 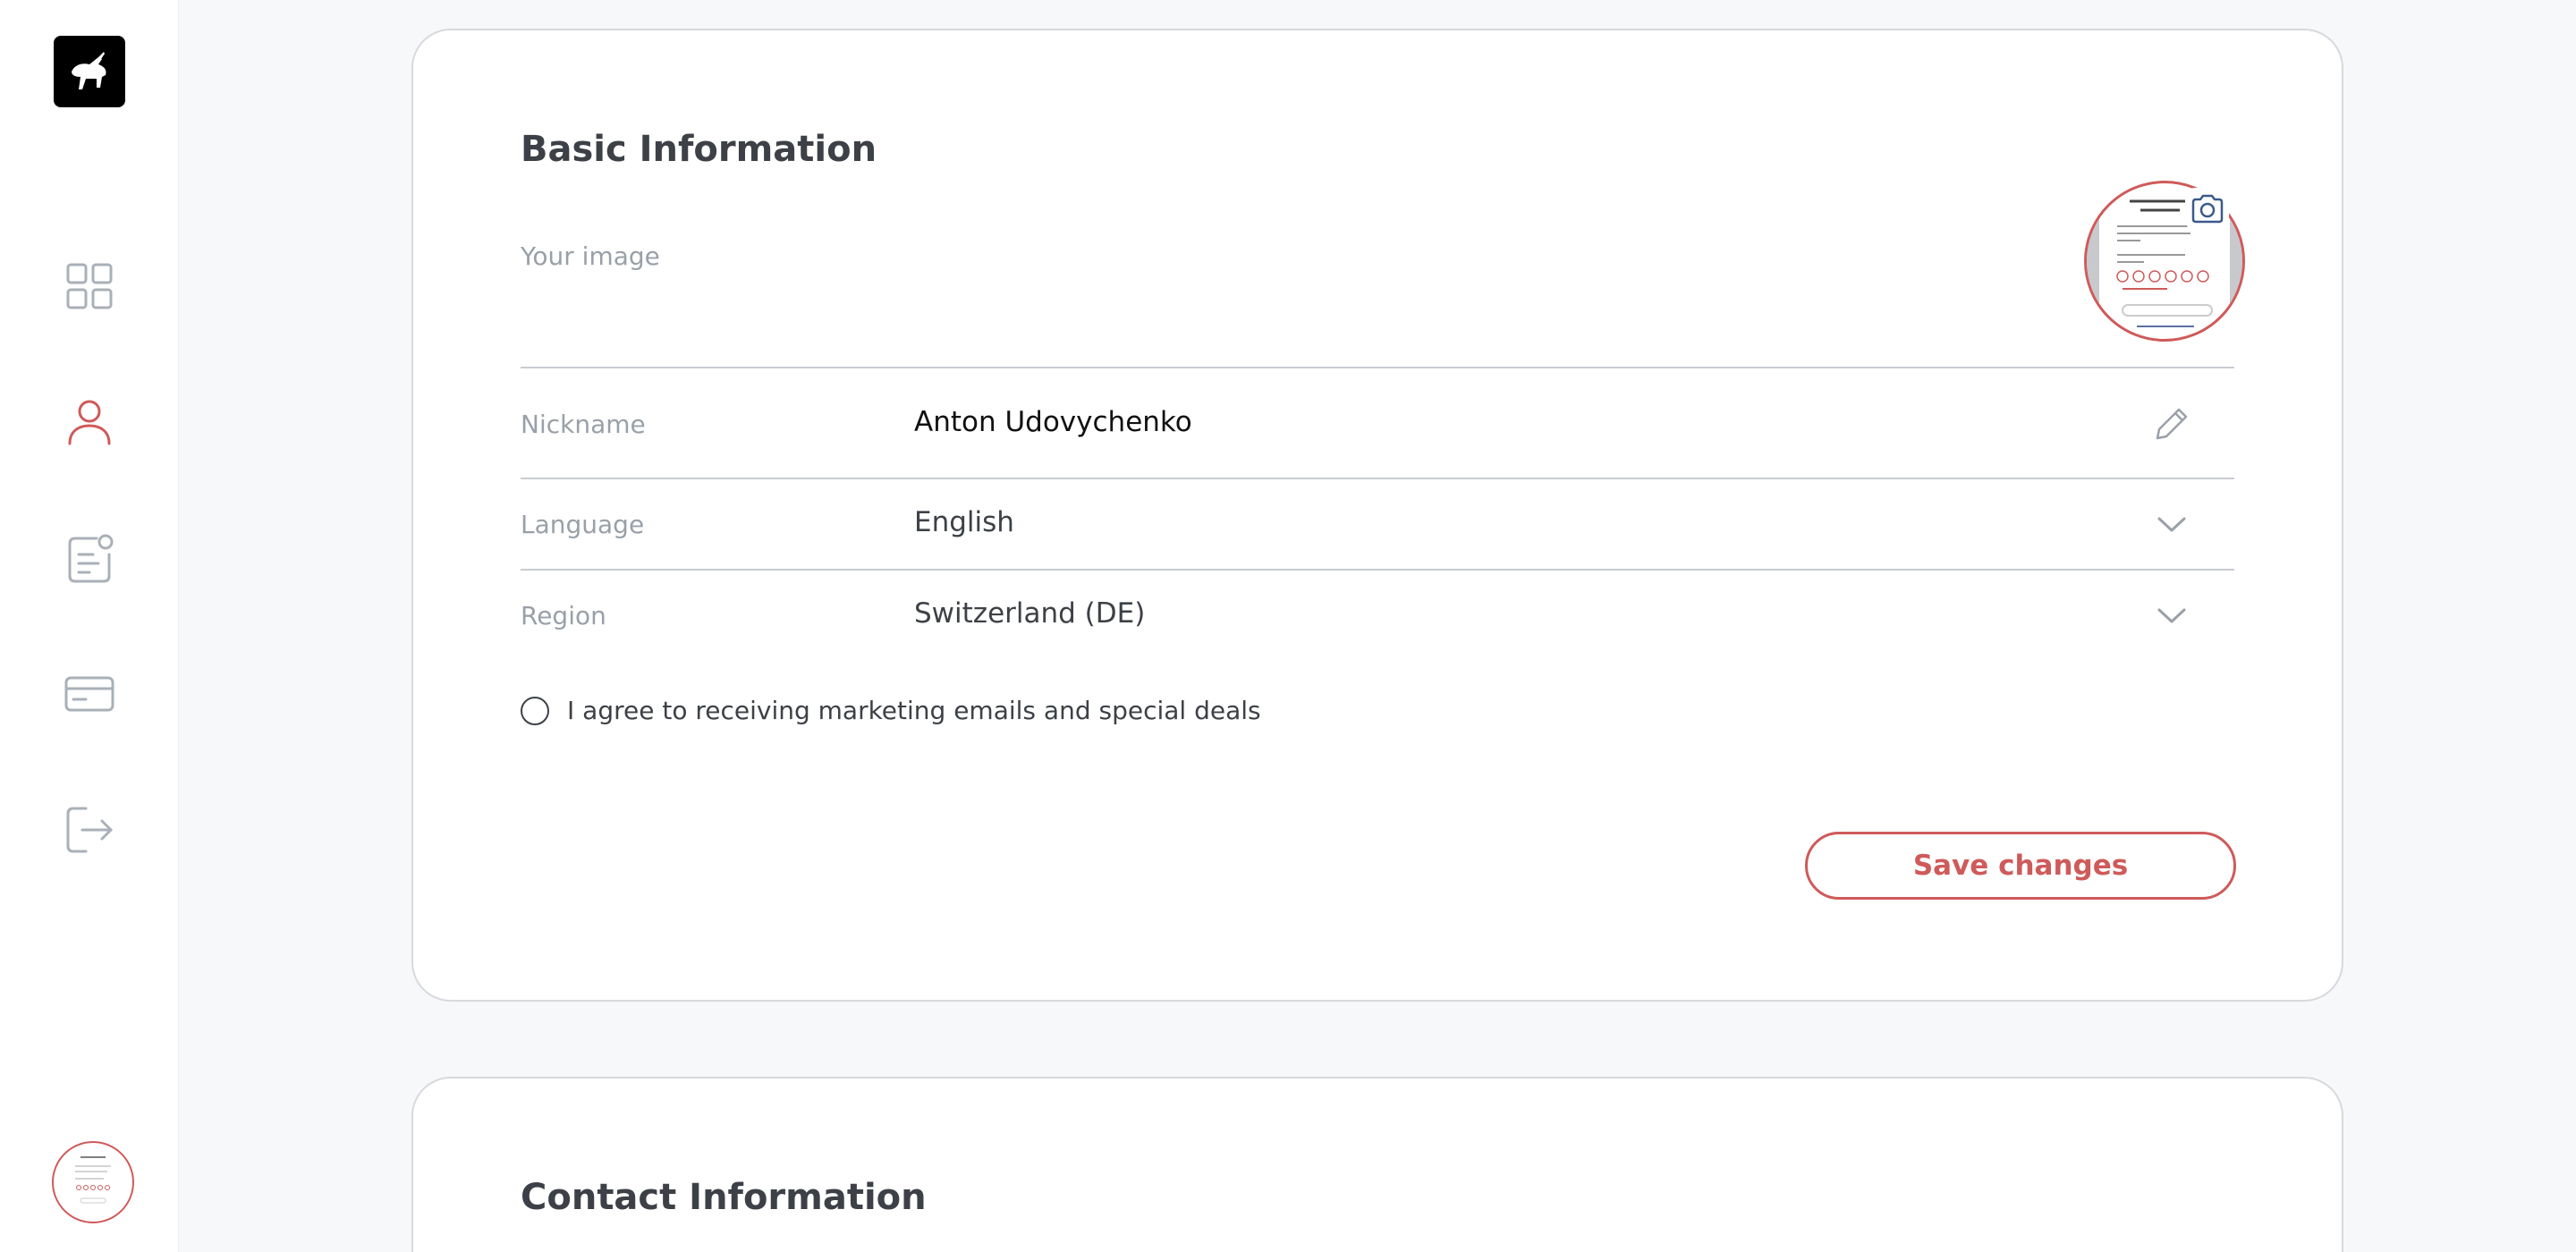 What do you see at coordinates (563, 615) in the screenshot?
I see `region-label: Region` at bounding box center [563, 615].